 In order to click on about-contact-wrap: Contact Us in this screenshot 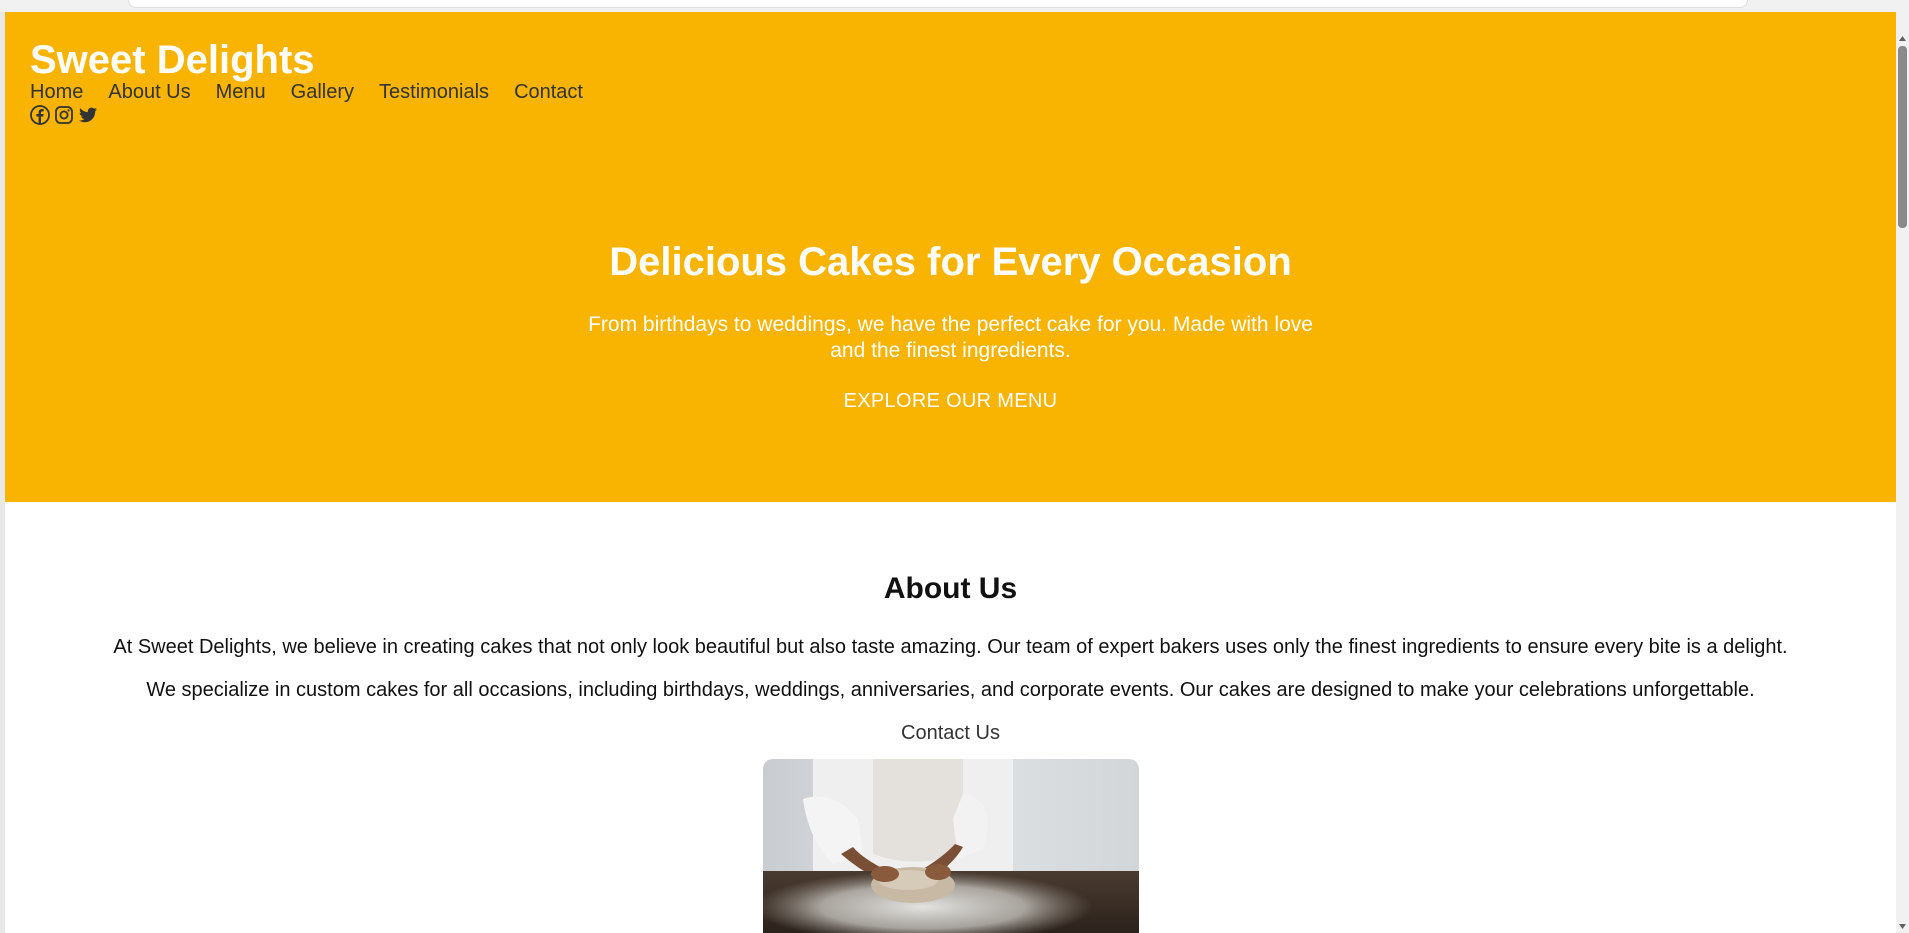, I will do `click(950, 733)`.